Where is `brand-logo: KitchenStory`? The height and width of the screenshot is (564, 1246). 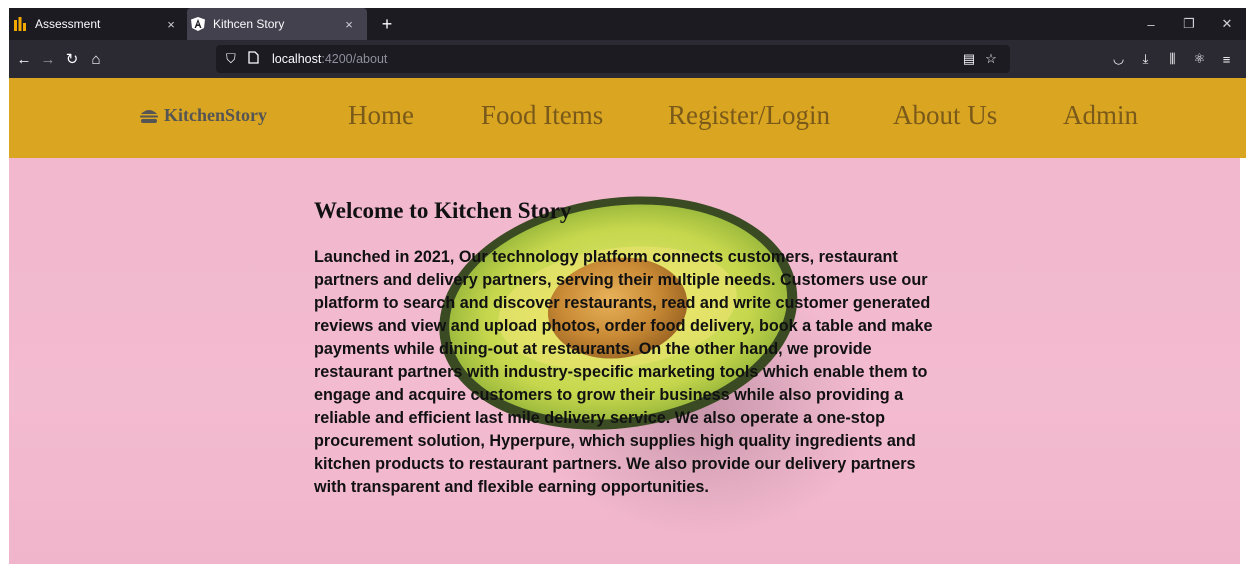
brand-logo: KitchenStory is located at coordinates (203, 115).